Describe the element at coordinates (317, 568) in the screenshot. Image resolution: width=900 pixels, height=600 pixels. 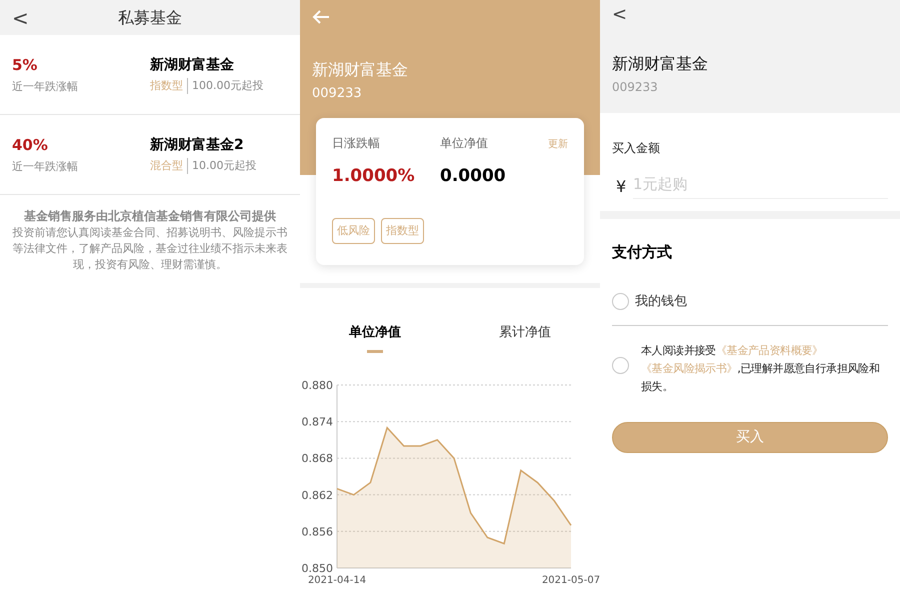
I see `y-tick-label: 0.850` at that location.